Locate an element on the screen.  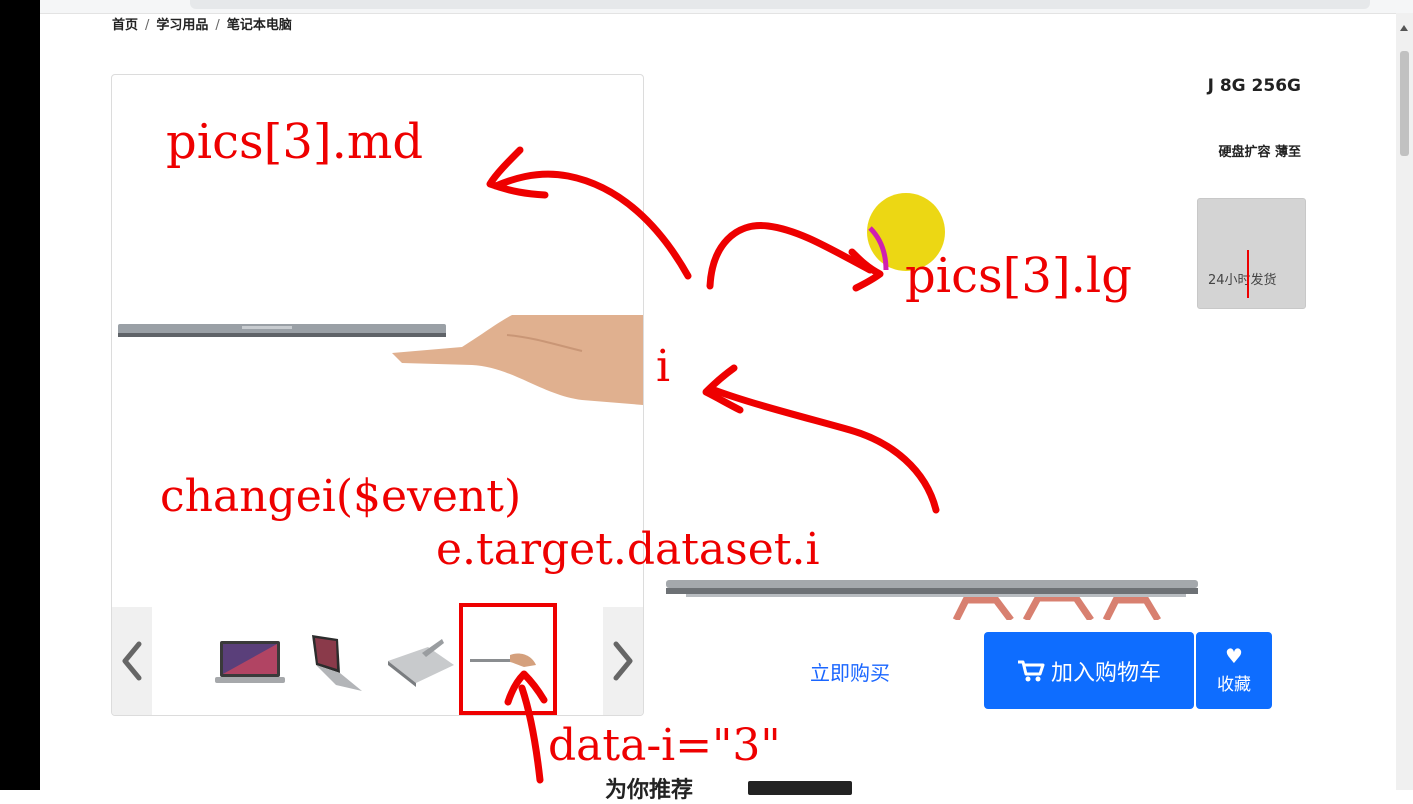
shipping-option: 24小时发货 is located at coordinates (1251, 253).